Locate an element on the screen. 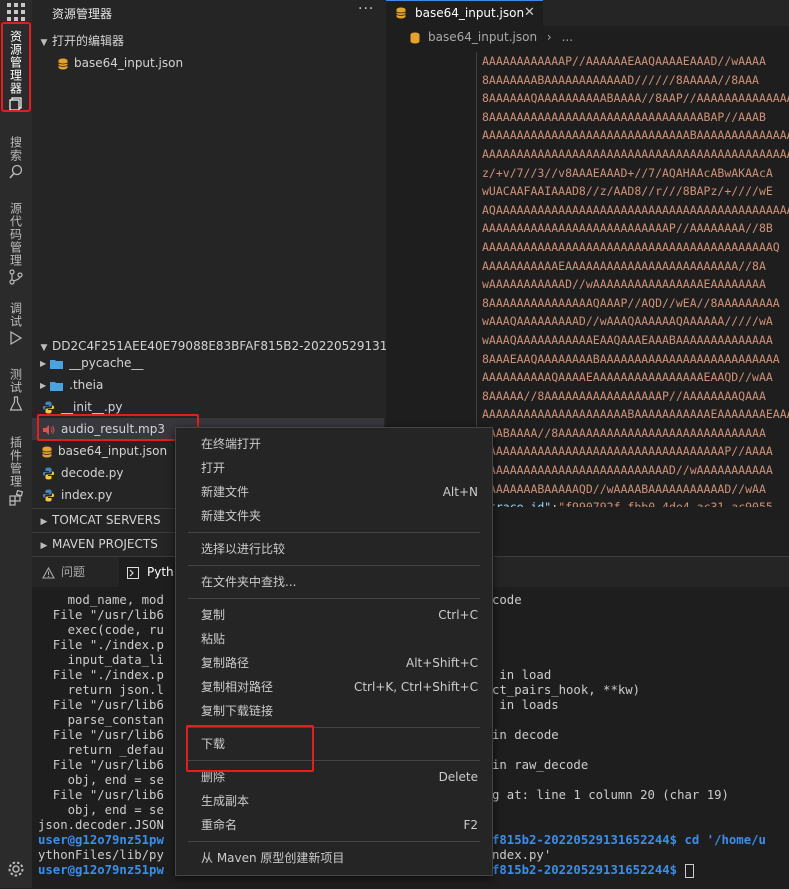  open-editor-label: base64_input.json is located at coordinates (129, 63).